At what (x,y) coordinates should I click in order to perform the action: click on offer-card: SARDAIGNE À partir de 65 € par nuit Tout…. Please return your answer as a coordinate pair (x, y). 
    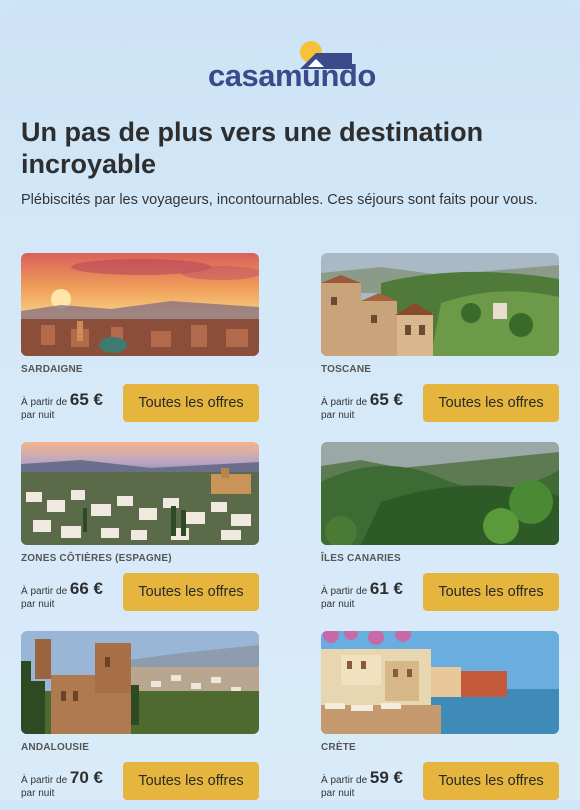
    Looking at the image, I should click on (140, 342).